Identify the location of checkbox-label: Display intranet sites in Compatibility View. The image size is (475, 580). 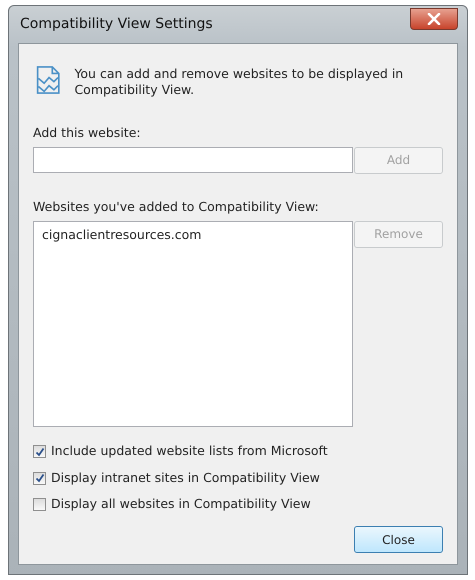
(185, 478).